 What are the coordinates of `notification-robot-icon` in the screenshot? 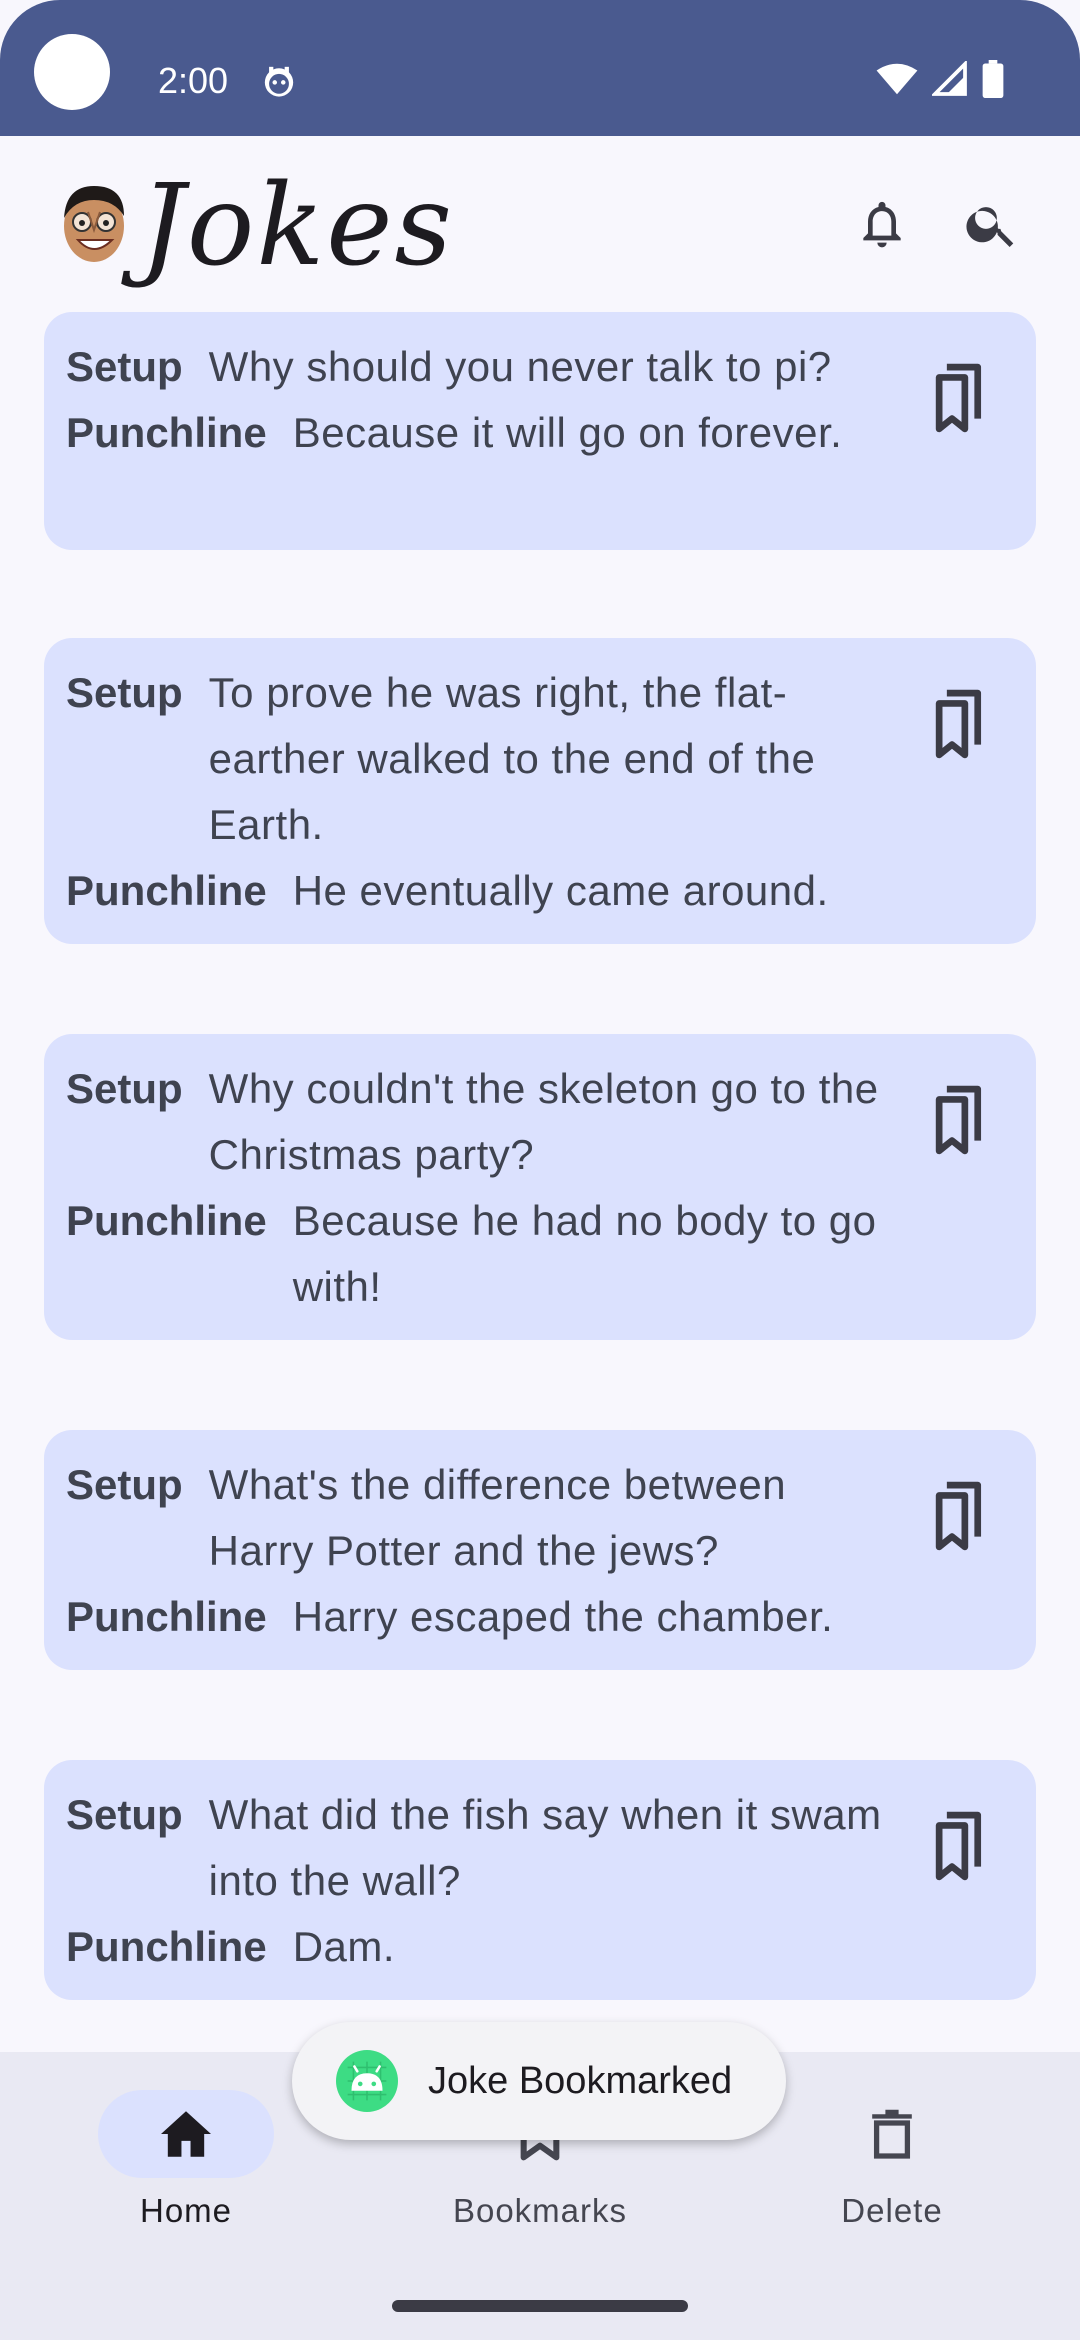 It's located at (279, 81).